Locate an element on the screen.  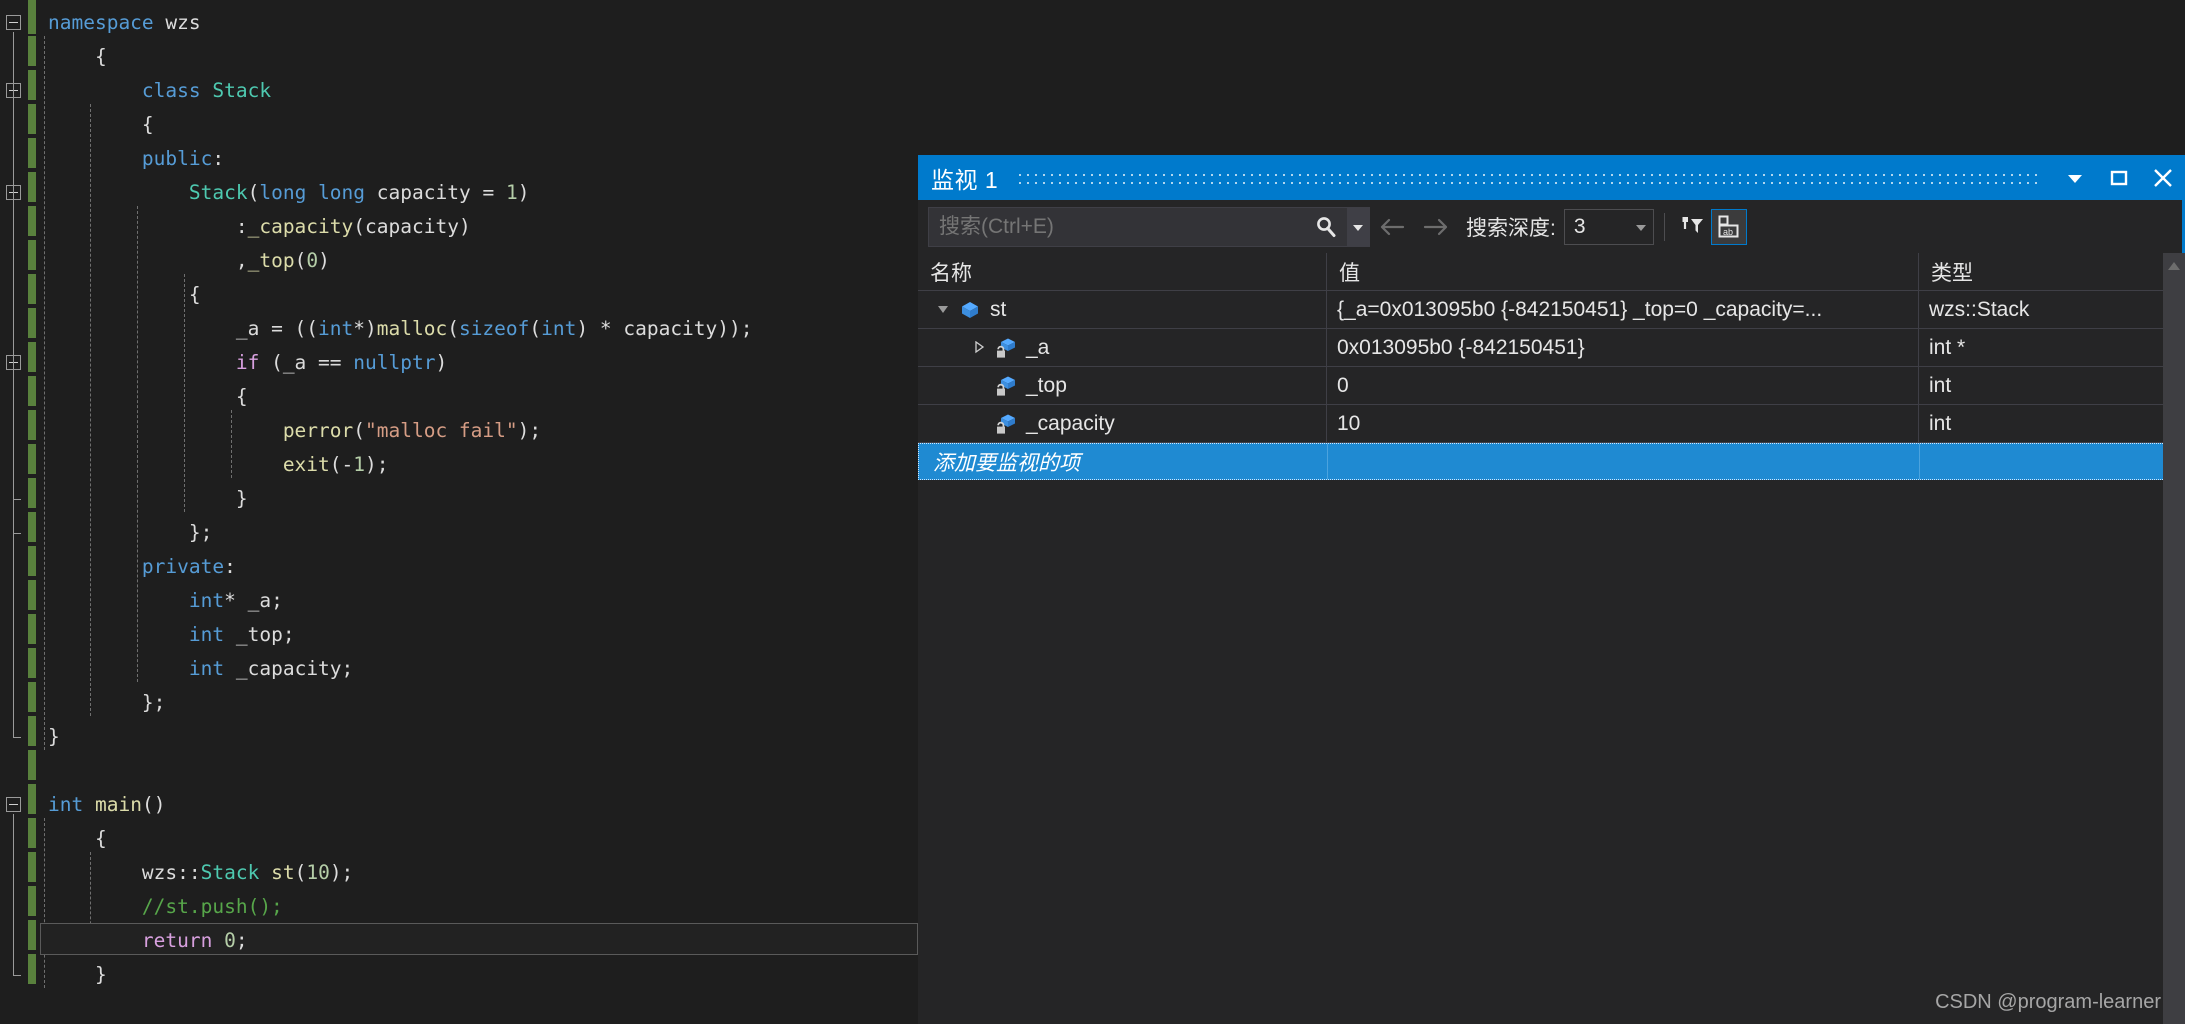
search-depth-label: 搜索深度: is located at coordinates (1511, 228).